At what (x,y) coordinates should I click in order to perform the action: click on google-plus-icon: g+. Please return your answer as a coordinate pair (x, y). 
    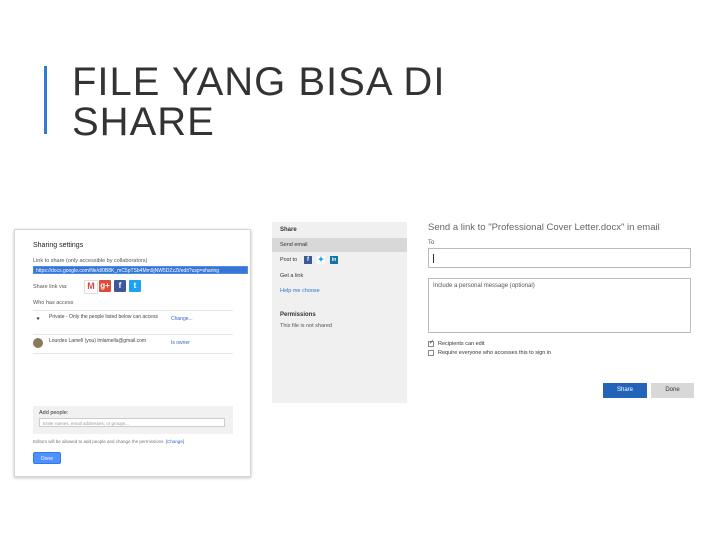
    Looking at the image, I should click on (105, 286).